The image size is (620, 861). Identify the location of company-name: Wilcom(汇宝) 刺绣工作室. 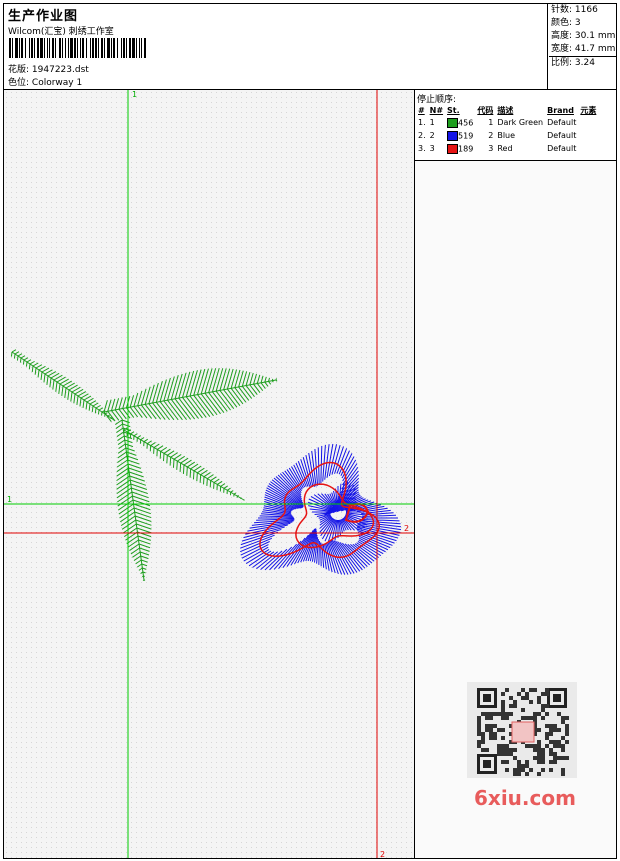
(61, 32).